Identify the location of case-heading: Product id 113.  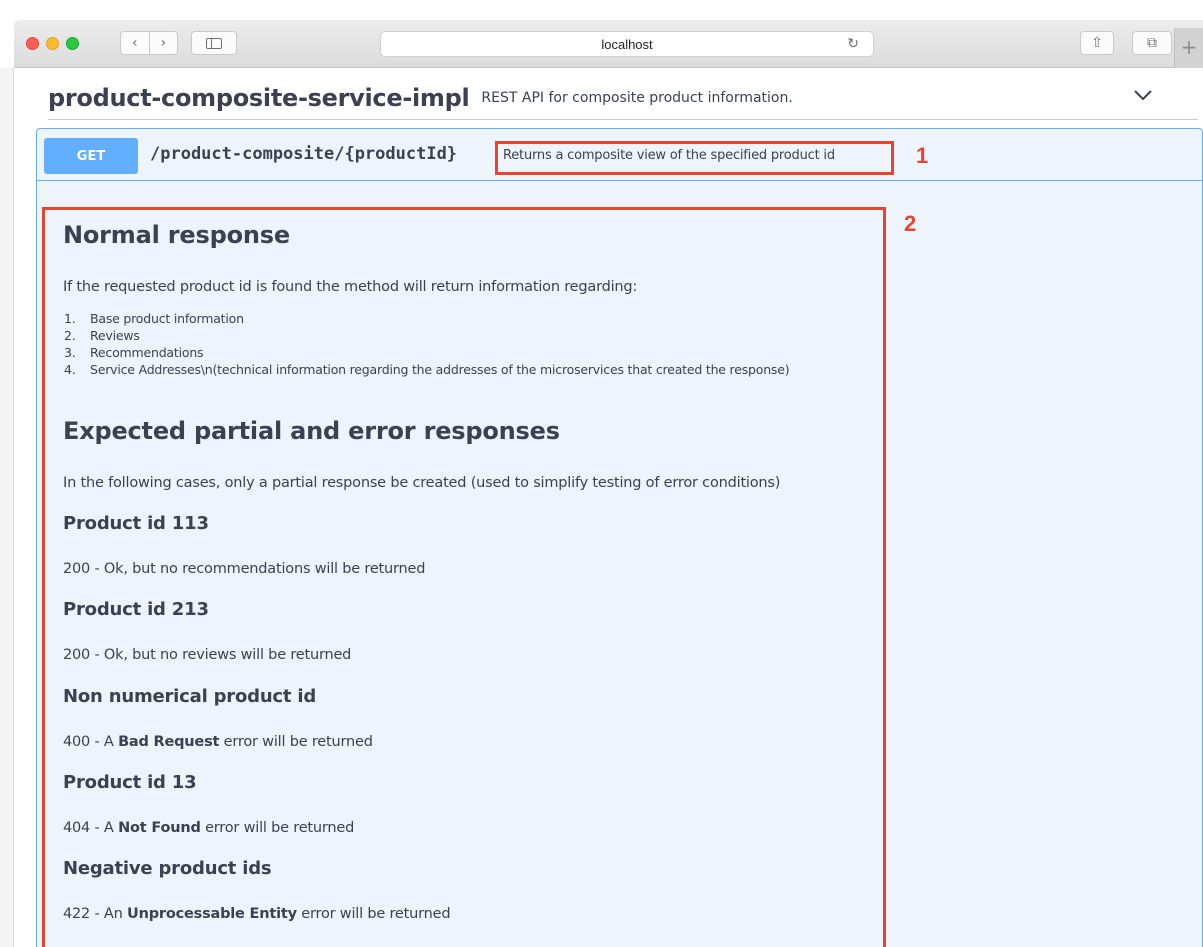
(136, 523).